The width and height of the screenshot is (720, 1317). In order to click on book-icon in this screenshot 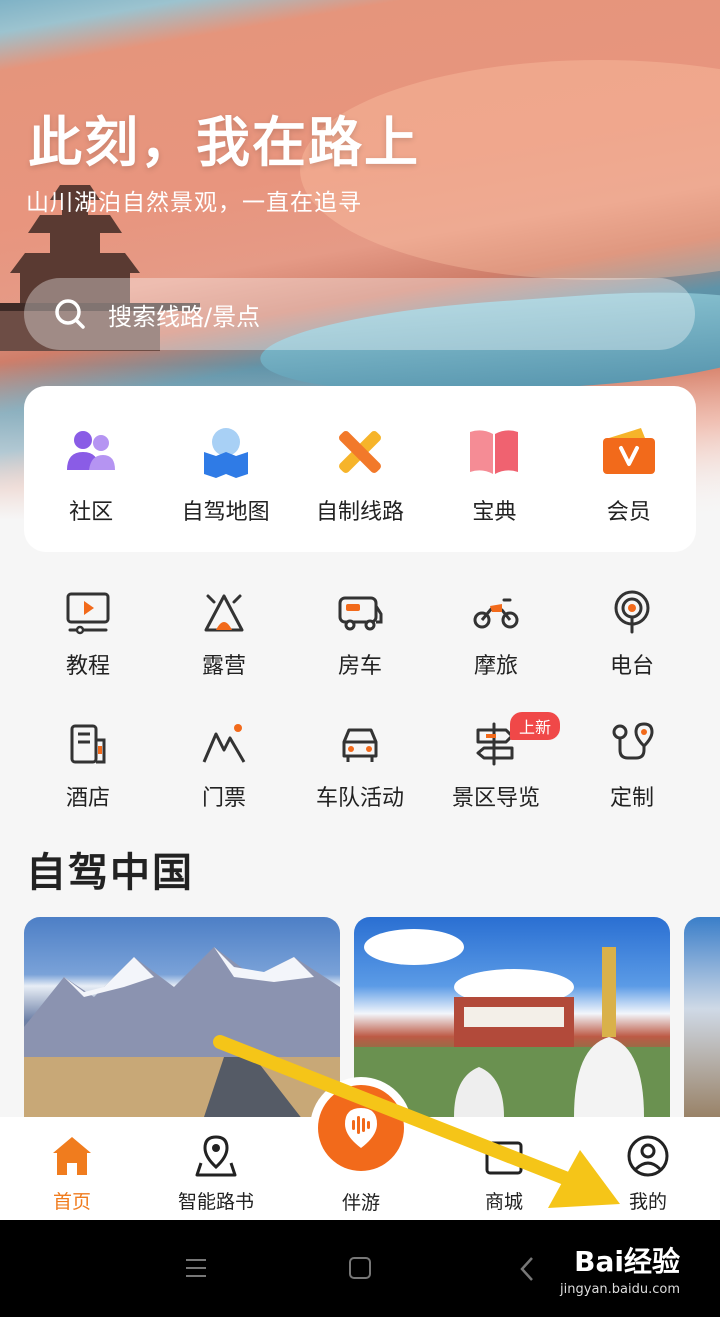, I will do `click(494, 452)`.